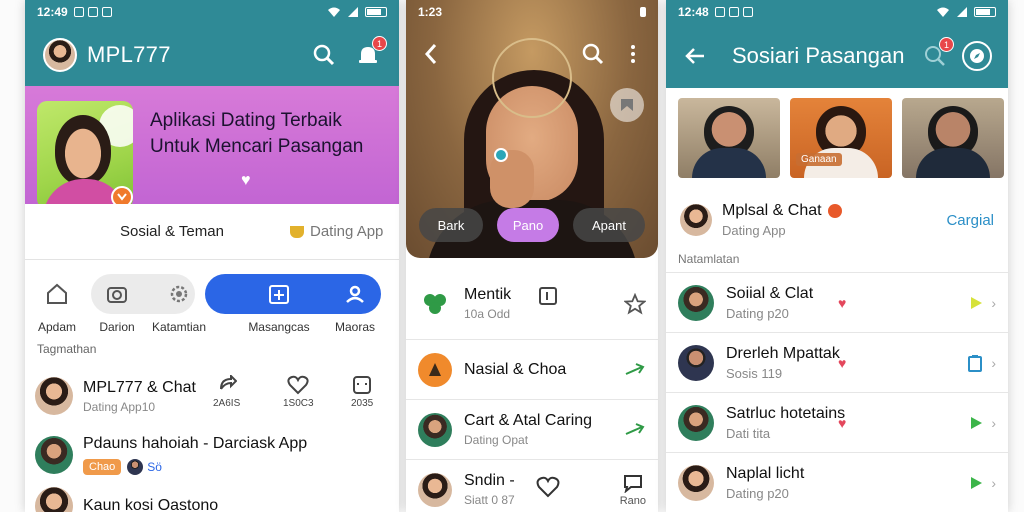 The image size is (1024, 512). What do you see at coordinates (334, 12) in the screenshot?
I see `wifi-icon` at bounding box center [334, 12].